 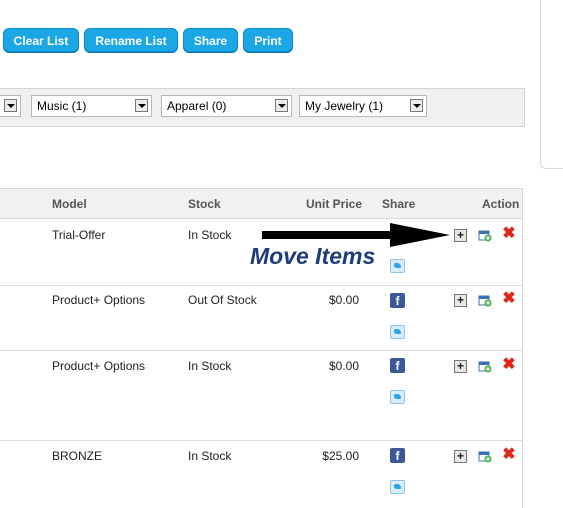 What do you see at coordinates (363, 106) in the screenshot?
I see `list-select-my-jewelry: My Jewelry (1)` at bounding box center [363, 106].